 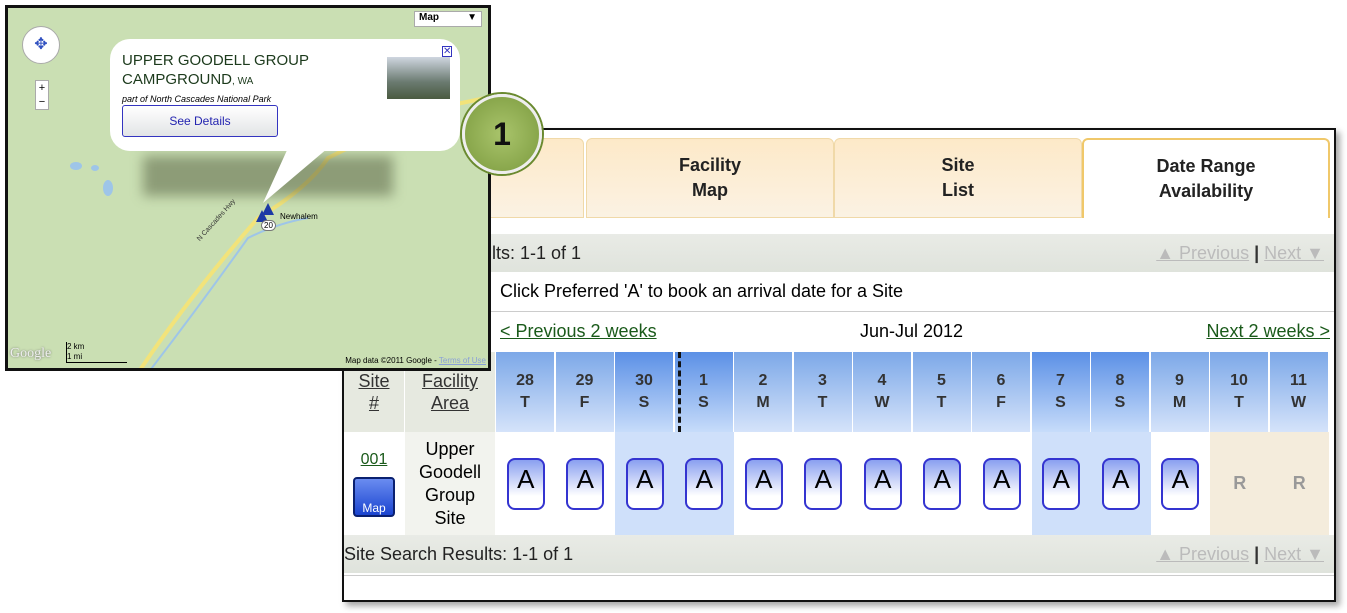 What do you see at coordinates (373, 392) in the screenshot?
I see `site-number-header: Site #` at bounding box center [373, 392].